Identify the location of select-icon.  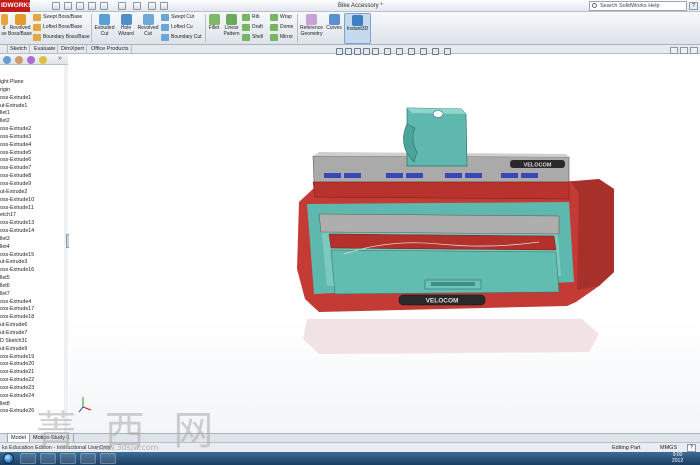
(122, 6).